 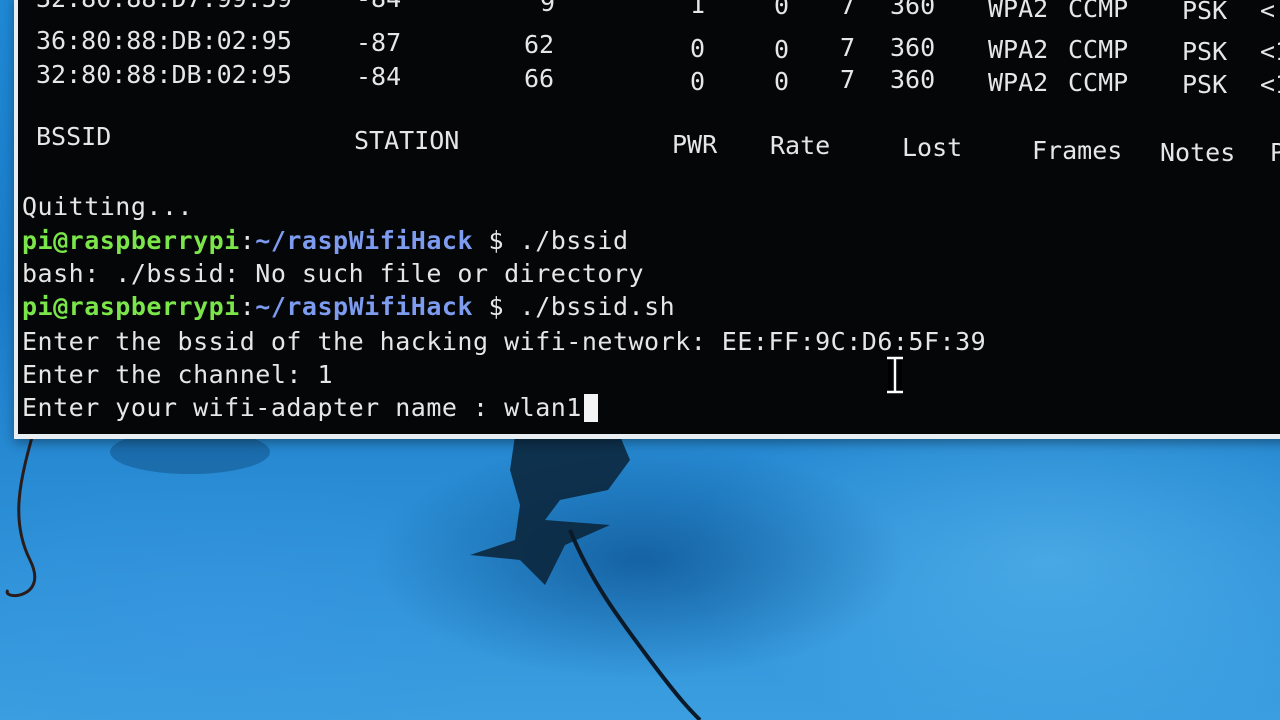 What do you see at coordinates (1198, 152) in the screenshot?
I see `header-notes: Notes` at bounding box center [1198, 152].